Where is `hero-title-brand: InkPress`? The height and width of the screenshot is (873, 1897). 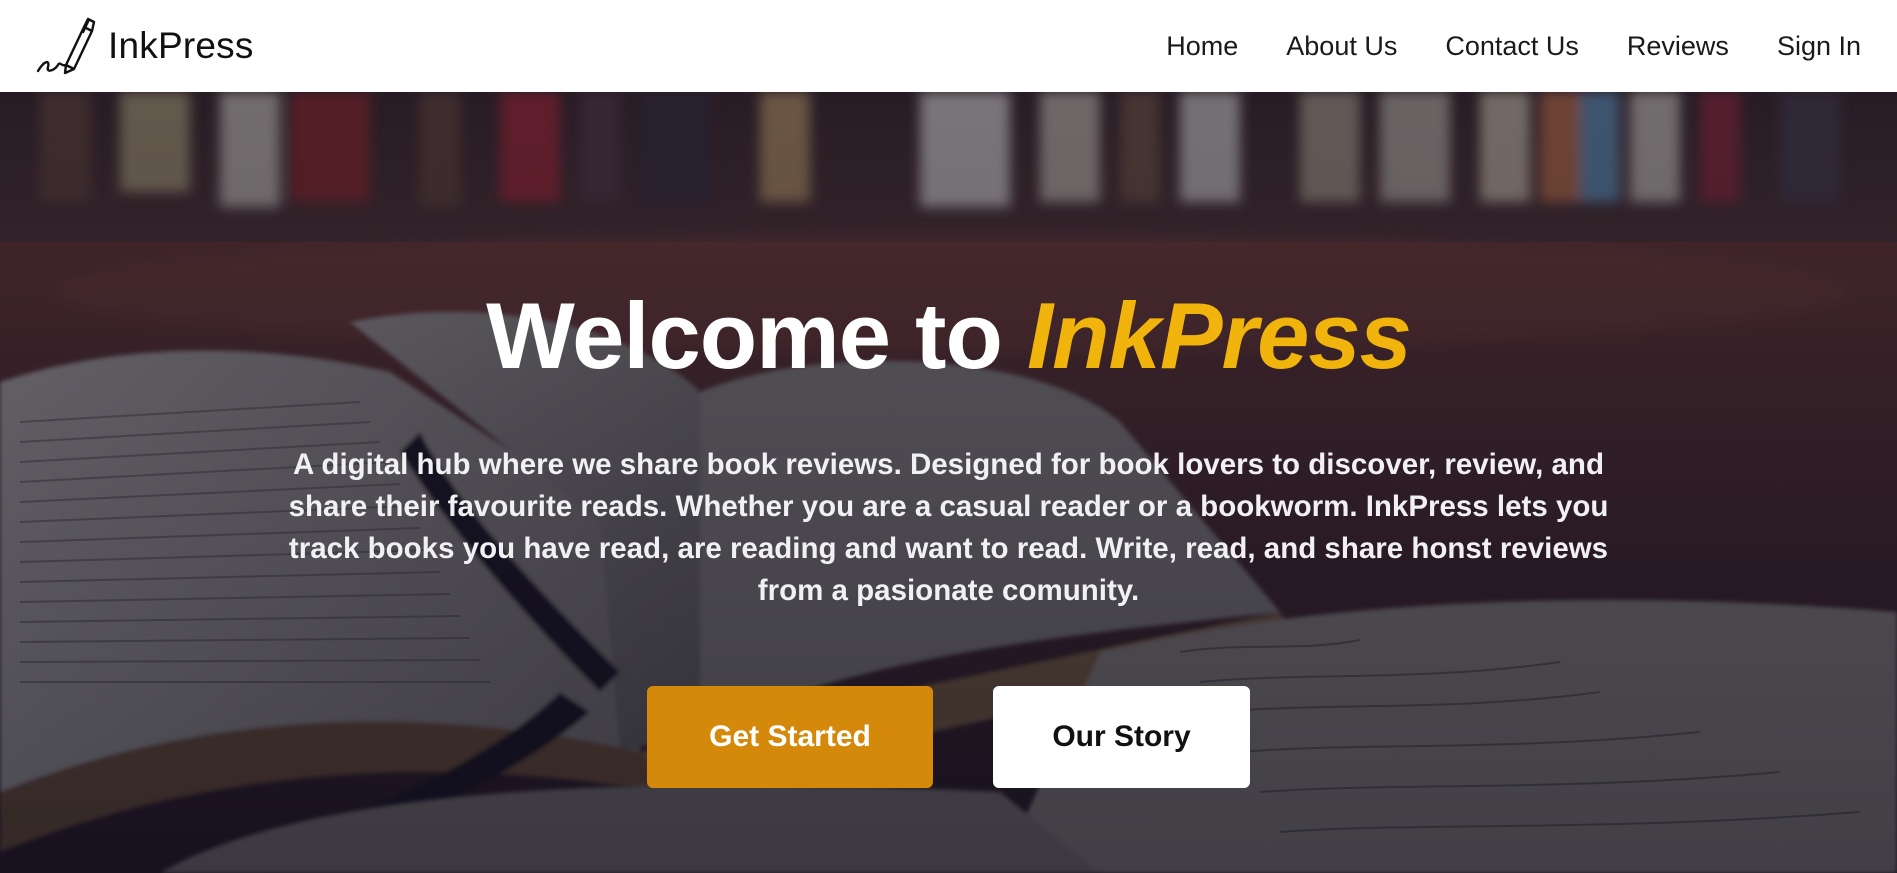 hero-title-brand: InkPress is located at coordinates (1219, 335).